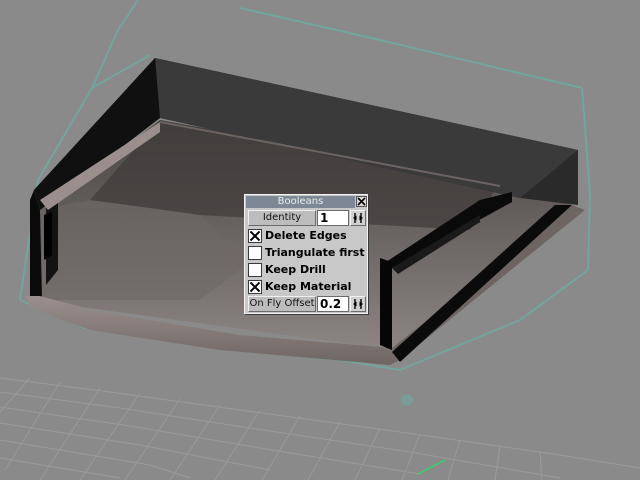  I want to click on option-triangulate-first: Triangulate first, so click(306, 253).